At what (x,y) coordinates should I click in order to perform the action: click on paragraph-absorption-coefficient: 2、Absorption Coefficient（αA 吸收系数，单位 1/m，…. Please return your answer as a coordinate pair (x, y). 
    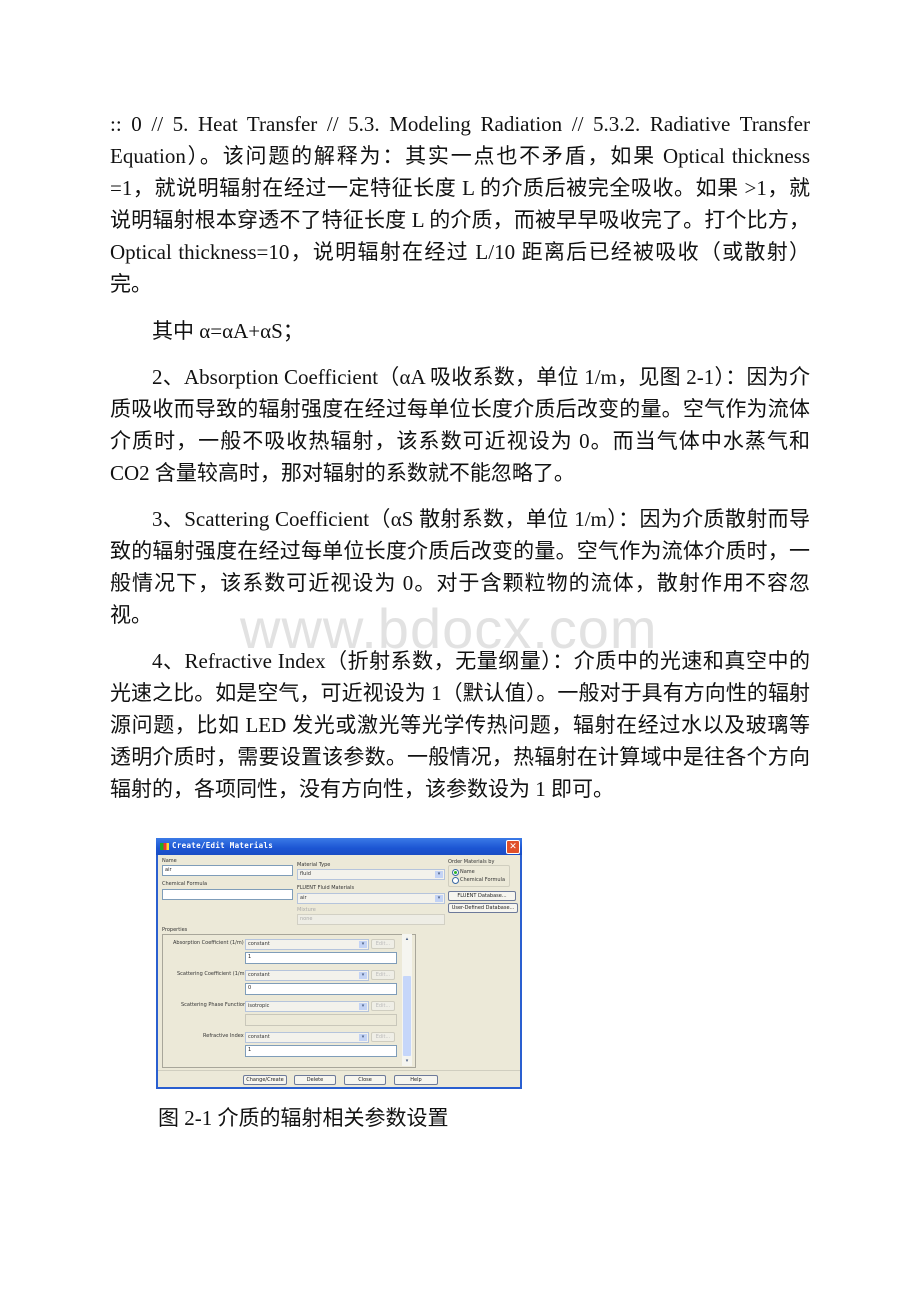
    Looking at the image, I should click on (460, 425).